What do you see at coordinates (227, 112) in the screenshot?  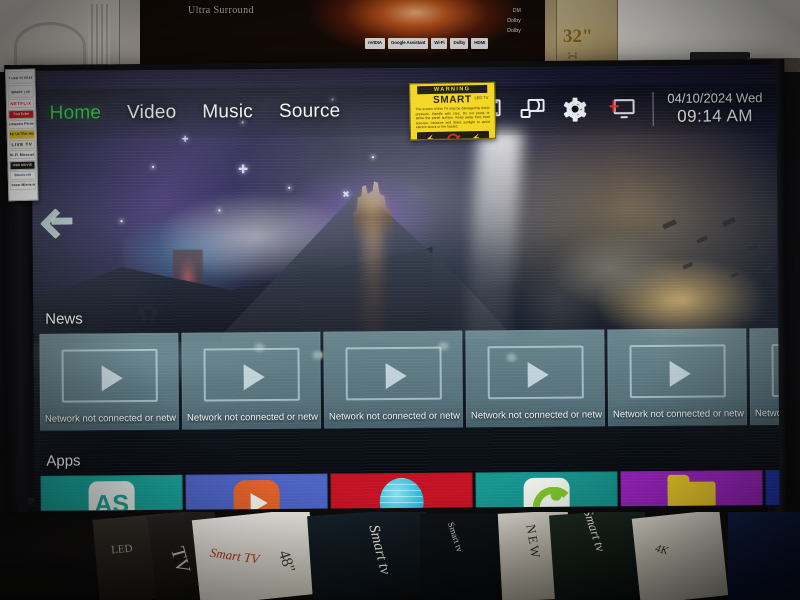 I see `nav-item-music: Music` at bounding box center [227, 112].